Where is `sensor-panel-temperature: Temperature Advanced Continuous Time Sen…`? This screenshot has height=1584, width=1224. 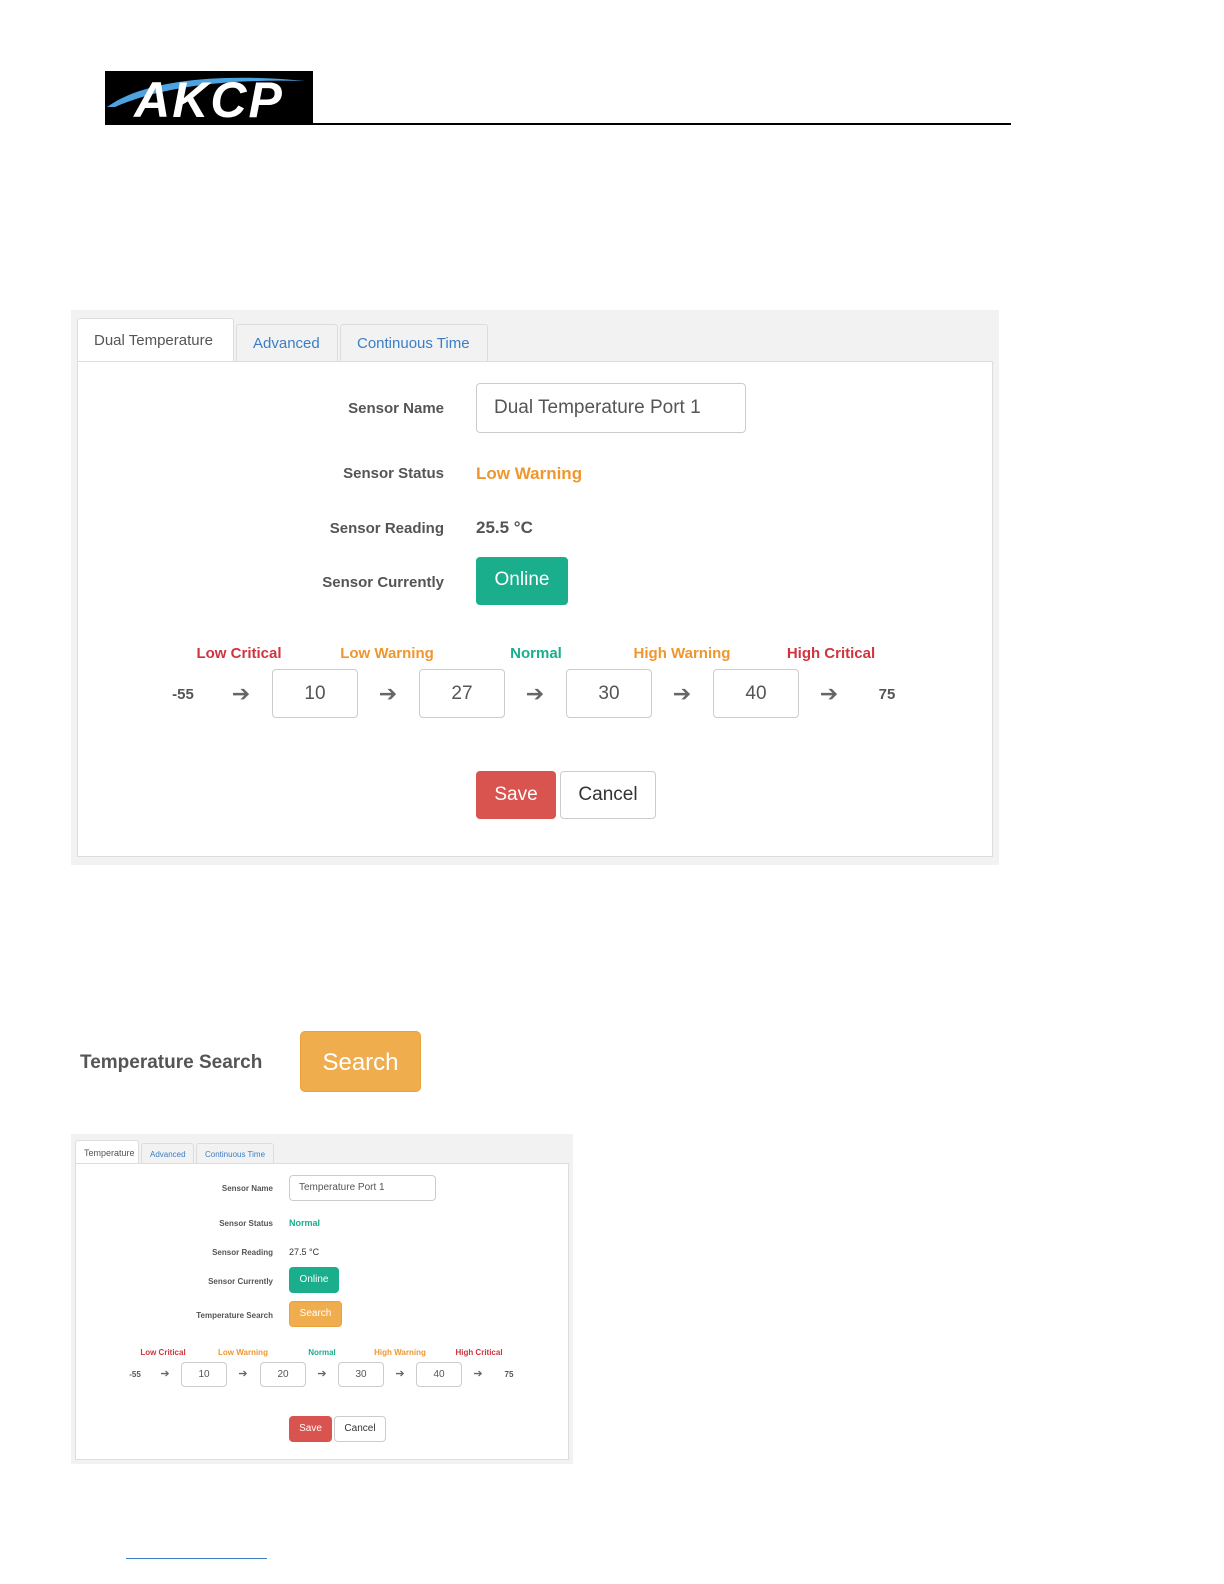
sensor-panel-temperature: Temperature Advanced Continuous Time Sen… is located at coordinates (322, 1299).